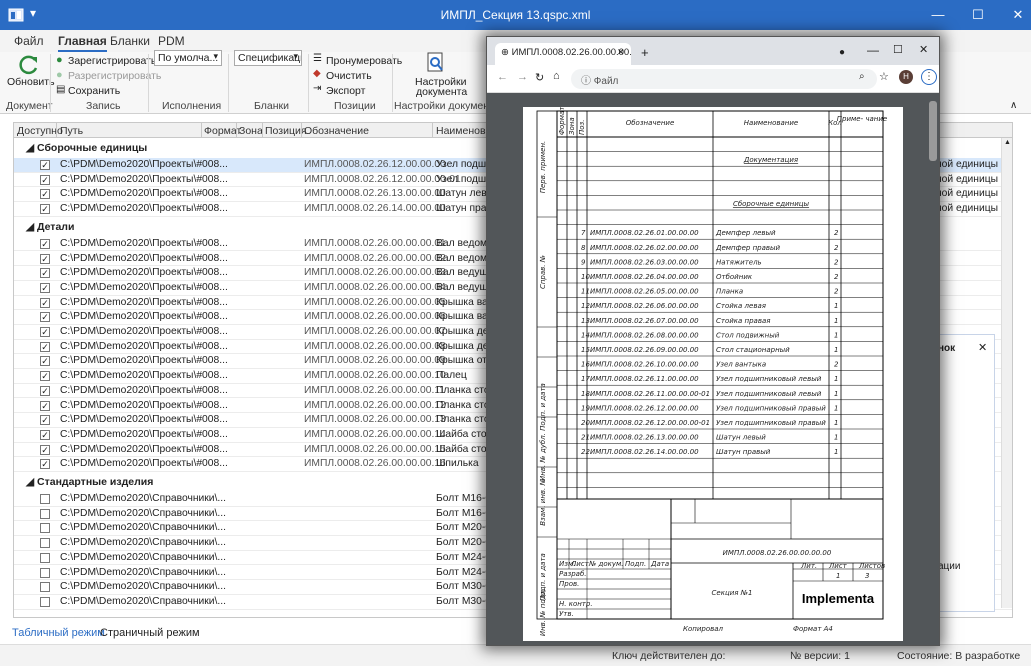 The height and width of the screenshot is (666, 1031). Describe the element at coordinates (308, 83) in the screenshot. I see `group-separator` at that location.